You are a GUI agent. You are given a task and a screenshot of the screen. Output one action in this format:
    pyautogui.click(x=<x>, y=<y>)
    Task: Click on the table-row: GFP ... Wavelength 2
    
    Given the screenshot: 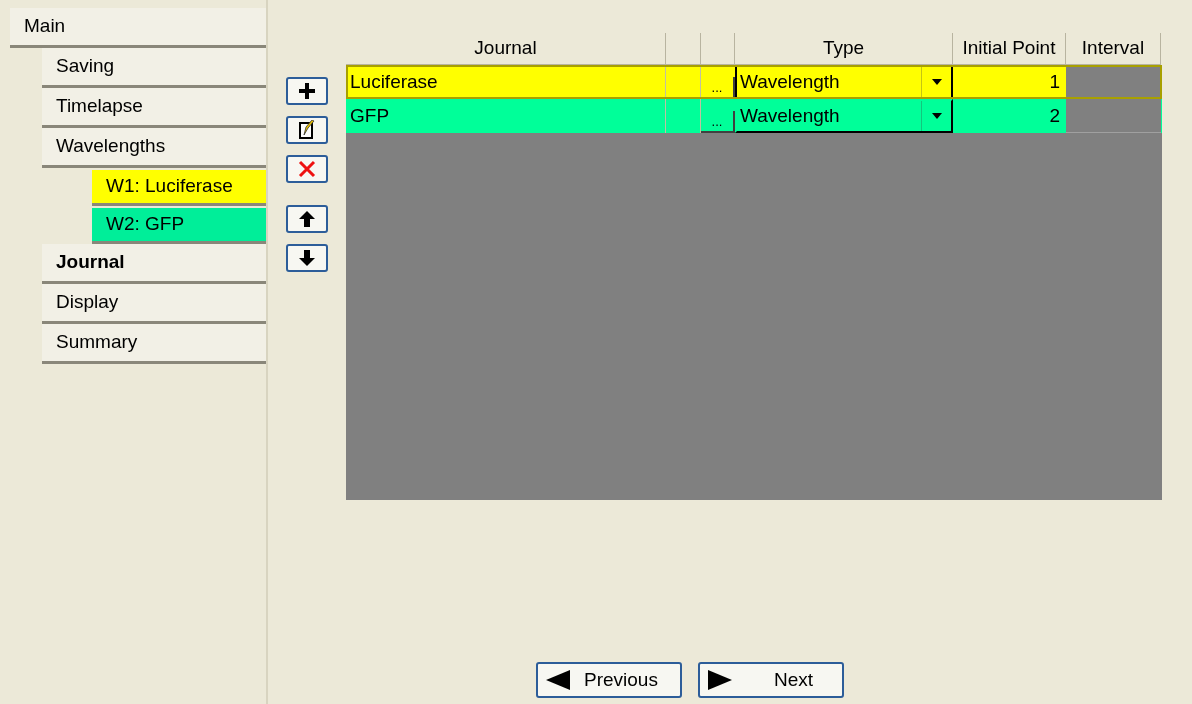 What is the action you would take?
    pyautogui.click(x=754, y=116)
    